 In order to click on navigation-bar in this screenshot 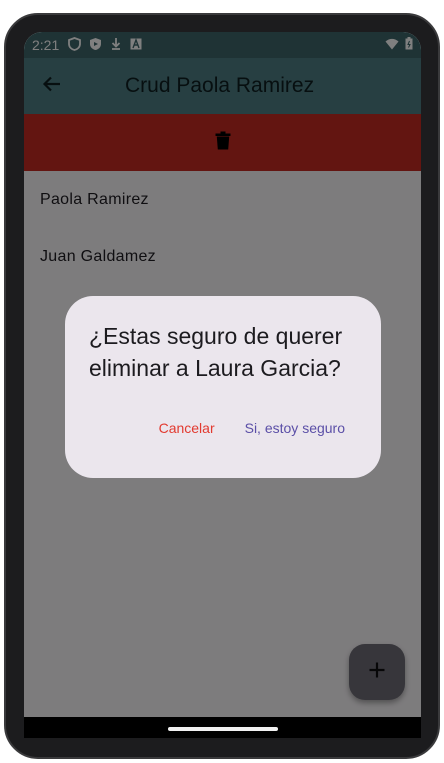, I will do `click(222, 727)`.